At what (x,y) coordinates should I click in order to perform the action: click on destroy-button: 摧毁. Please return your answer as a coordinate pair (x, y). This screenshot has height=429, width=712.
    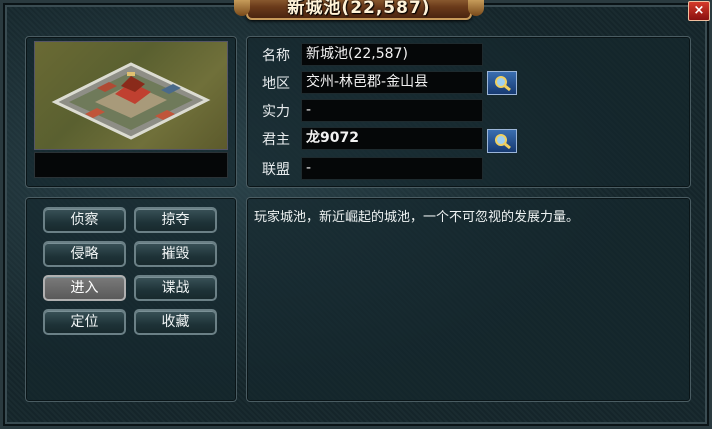
    Looking at the image, I should click on (175, 254).